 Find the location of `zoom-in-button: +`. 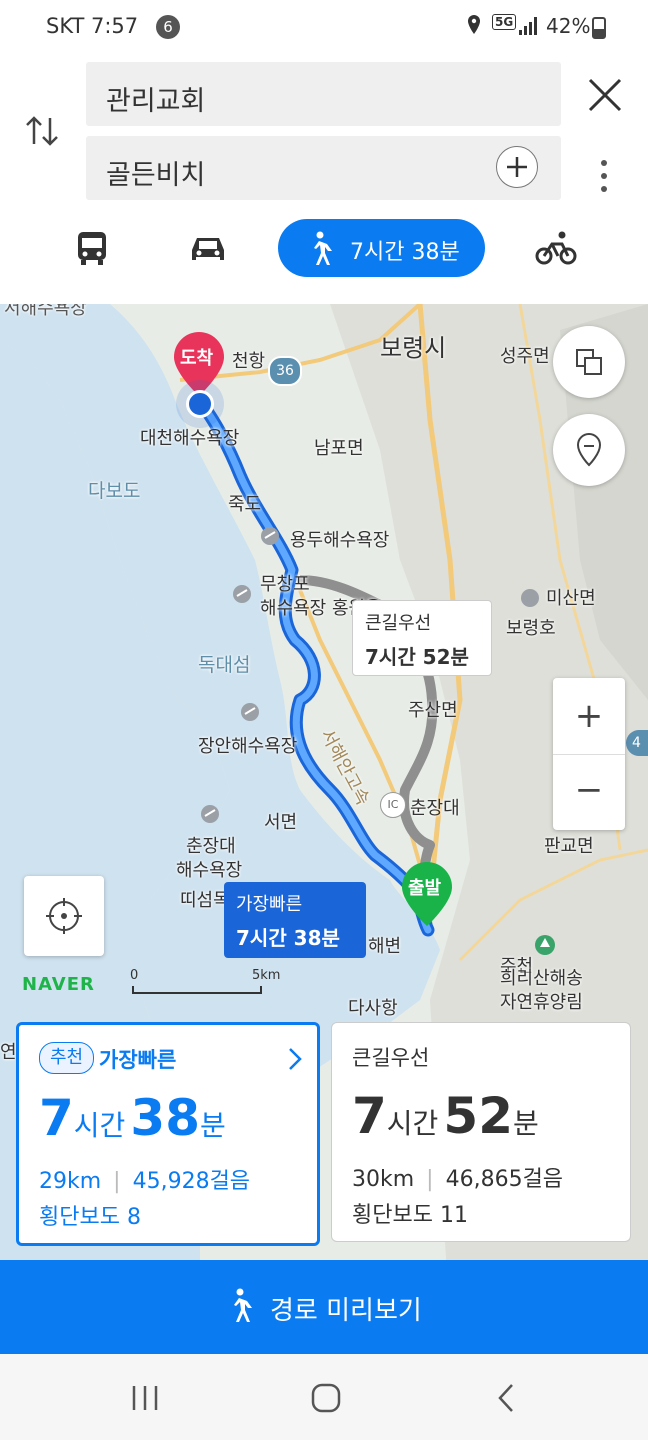

zoom-in-button: + is located at coordinates (589, 716).